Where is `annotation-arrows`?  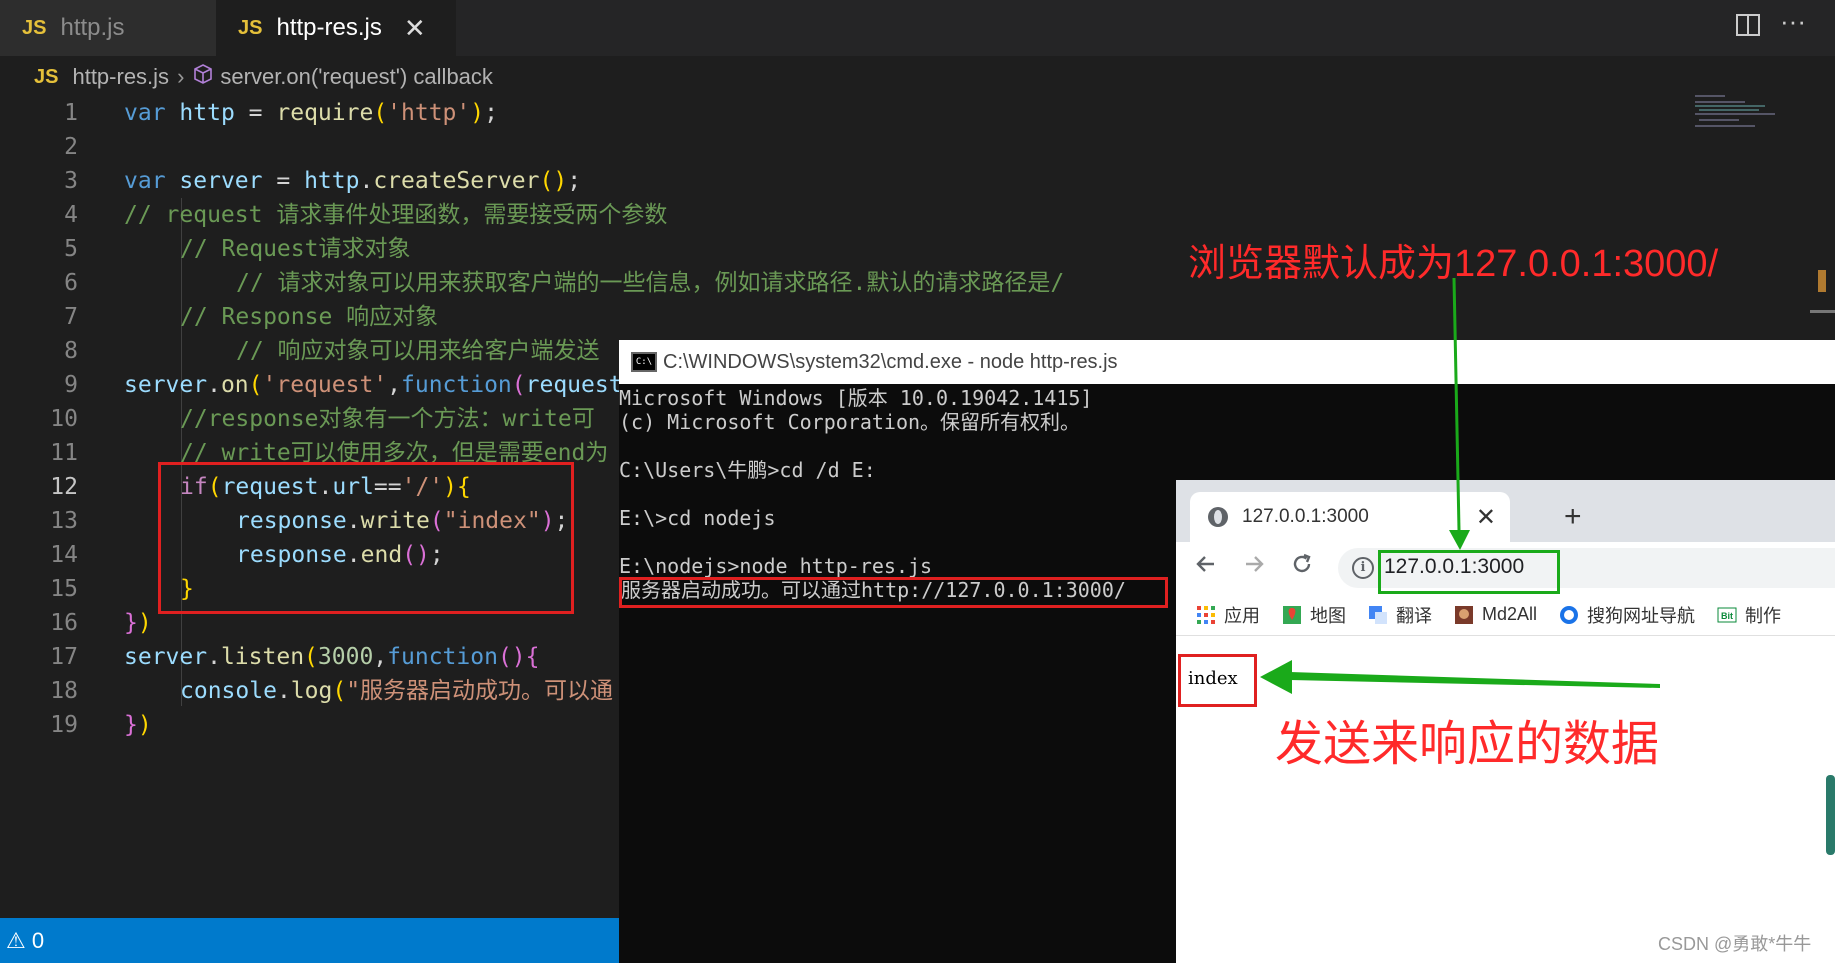 annotation-arrows is located at coordinates (1460, 485).